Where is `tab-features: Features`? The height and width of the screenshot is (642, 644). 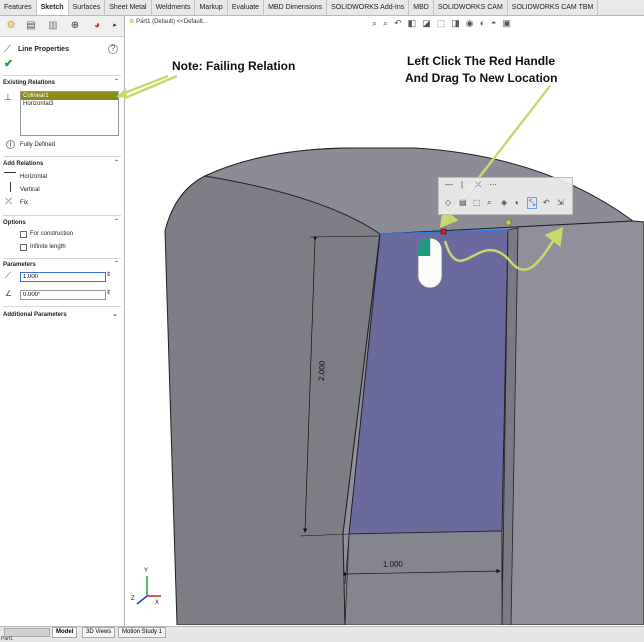 tab-features: Features is located at coordinates (18, 7).